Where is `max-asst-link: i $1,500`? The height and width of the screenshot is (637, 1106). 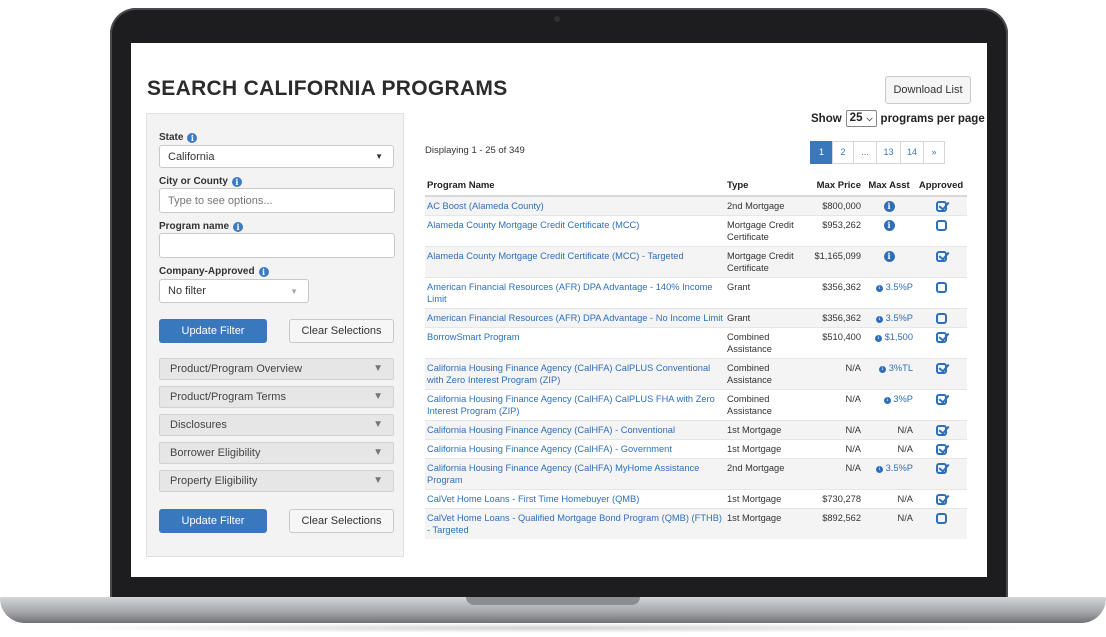
max-asst-link: i $1,500 is located at coordinates (893, 337).